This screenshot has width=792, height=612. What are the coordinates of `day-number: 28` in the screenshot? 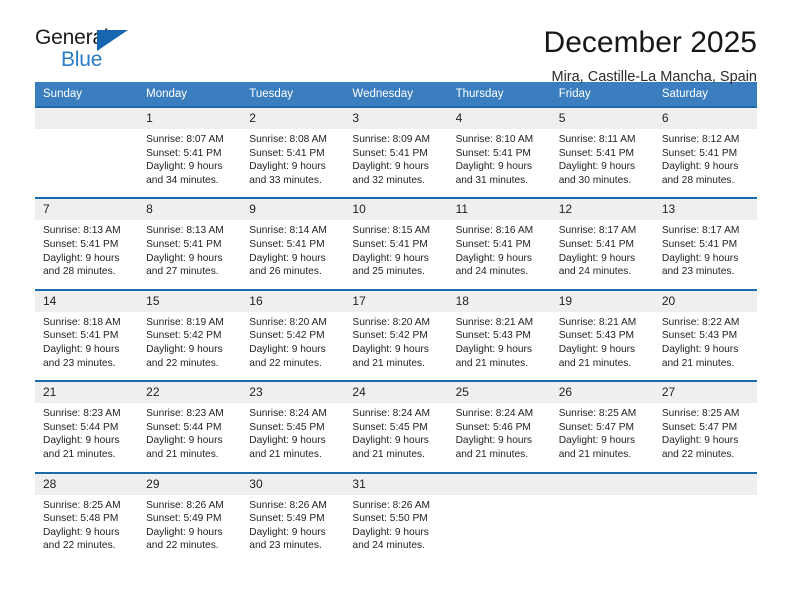 It's located at (87, 483).